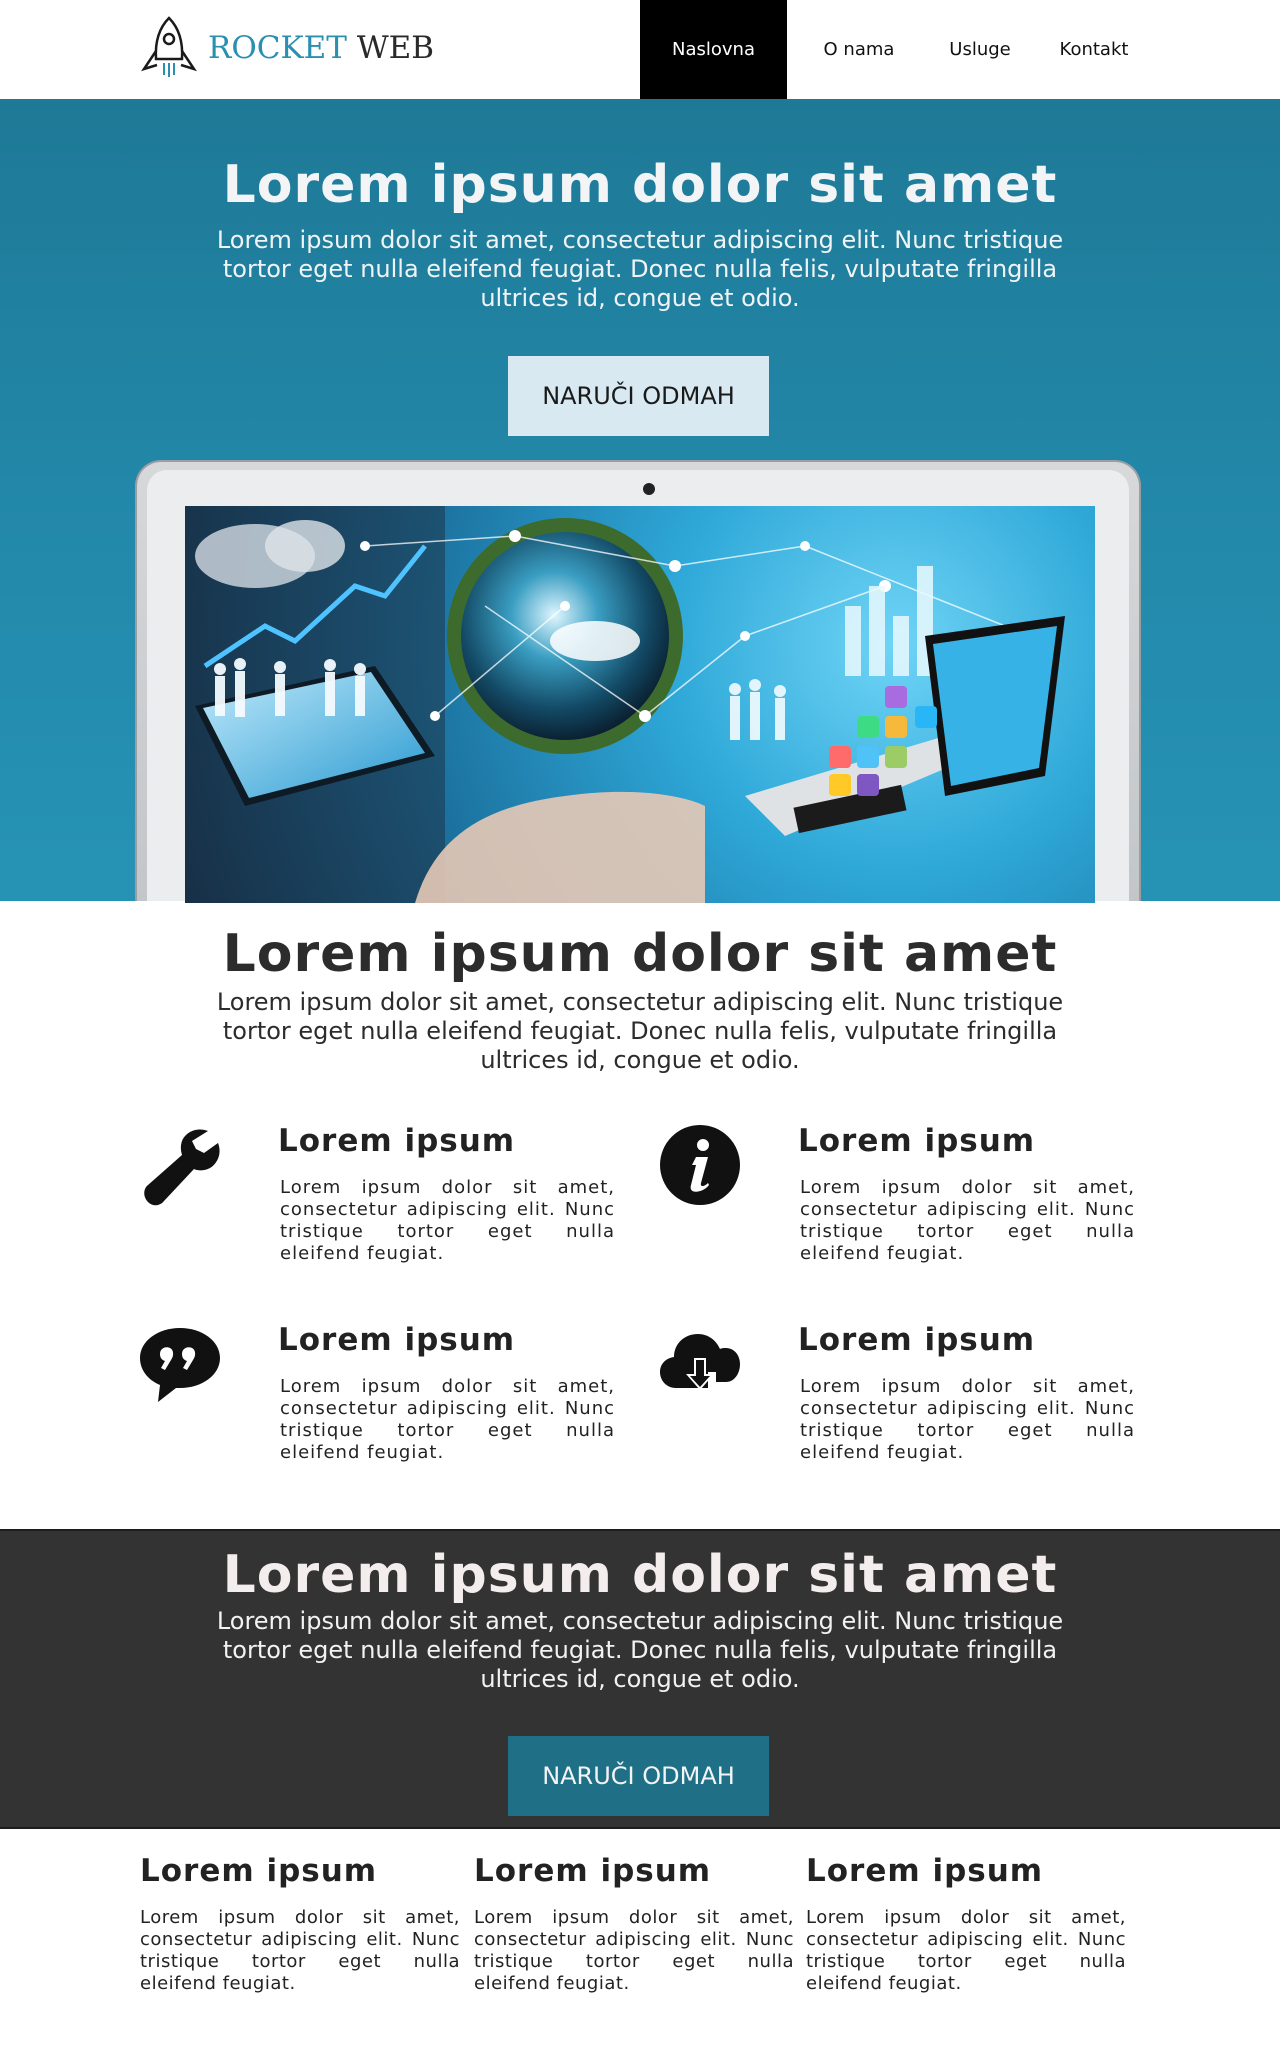 The image size is (1280, 2056). What do you see at coordinates (638, 1776) in the screenshot?
I see `cta-order-button: NARUČI ODMAH` at bounding box center [638, 1776].